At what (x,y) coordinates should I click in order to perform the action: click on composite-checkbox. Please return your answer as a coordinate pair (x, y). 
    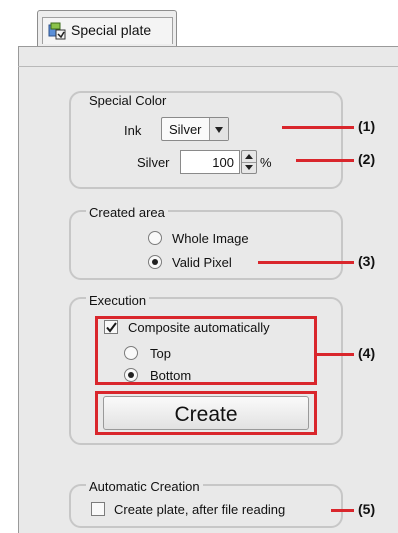
    Looking at the image, I should click on (111, 327).